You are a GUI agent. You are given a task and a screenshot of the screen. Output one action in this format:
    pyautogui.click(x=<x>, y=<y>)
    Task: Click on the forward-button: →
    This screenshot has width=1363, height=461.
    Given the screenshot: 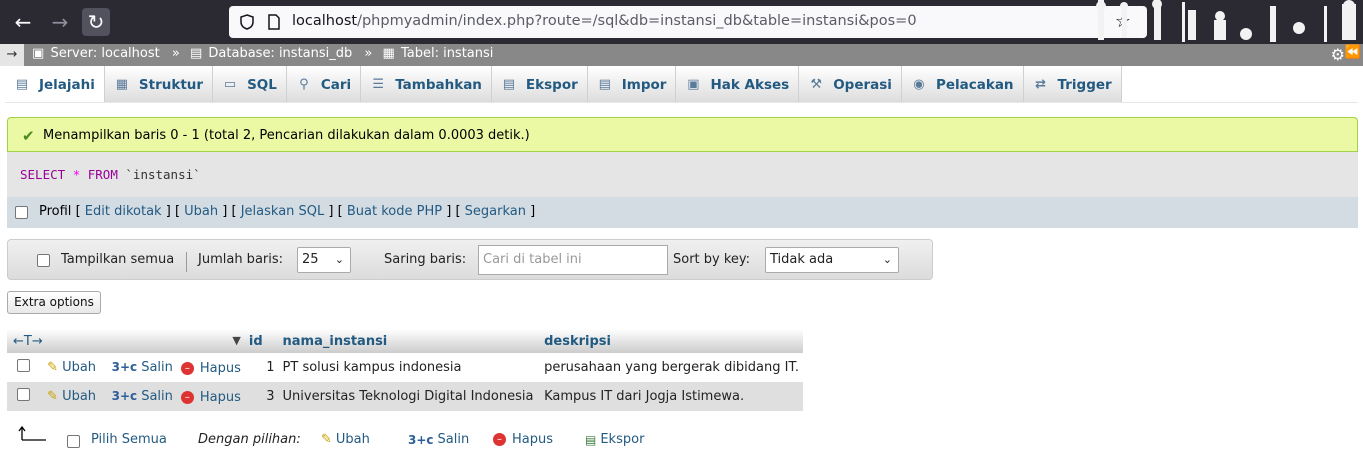 What is the action you would take?
    pyautogui.click(x=60, y=22)
    